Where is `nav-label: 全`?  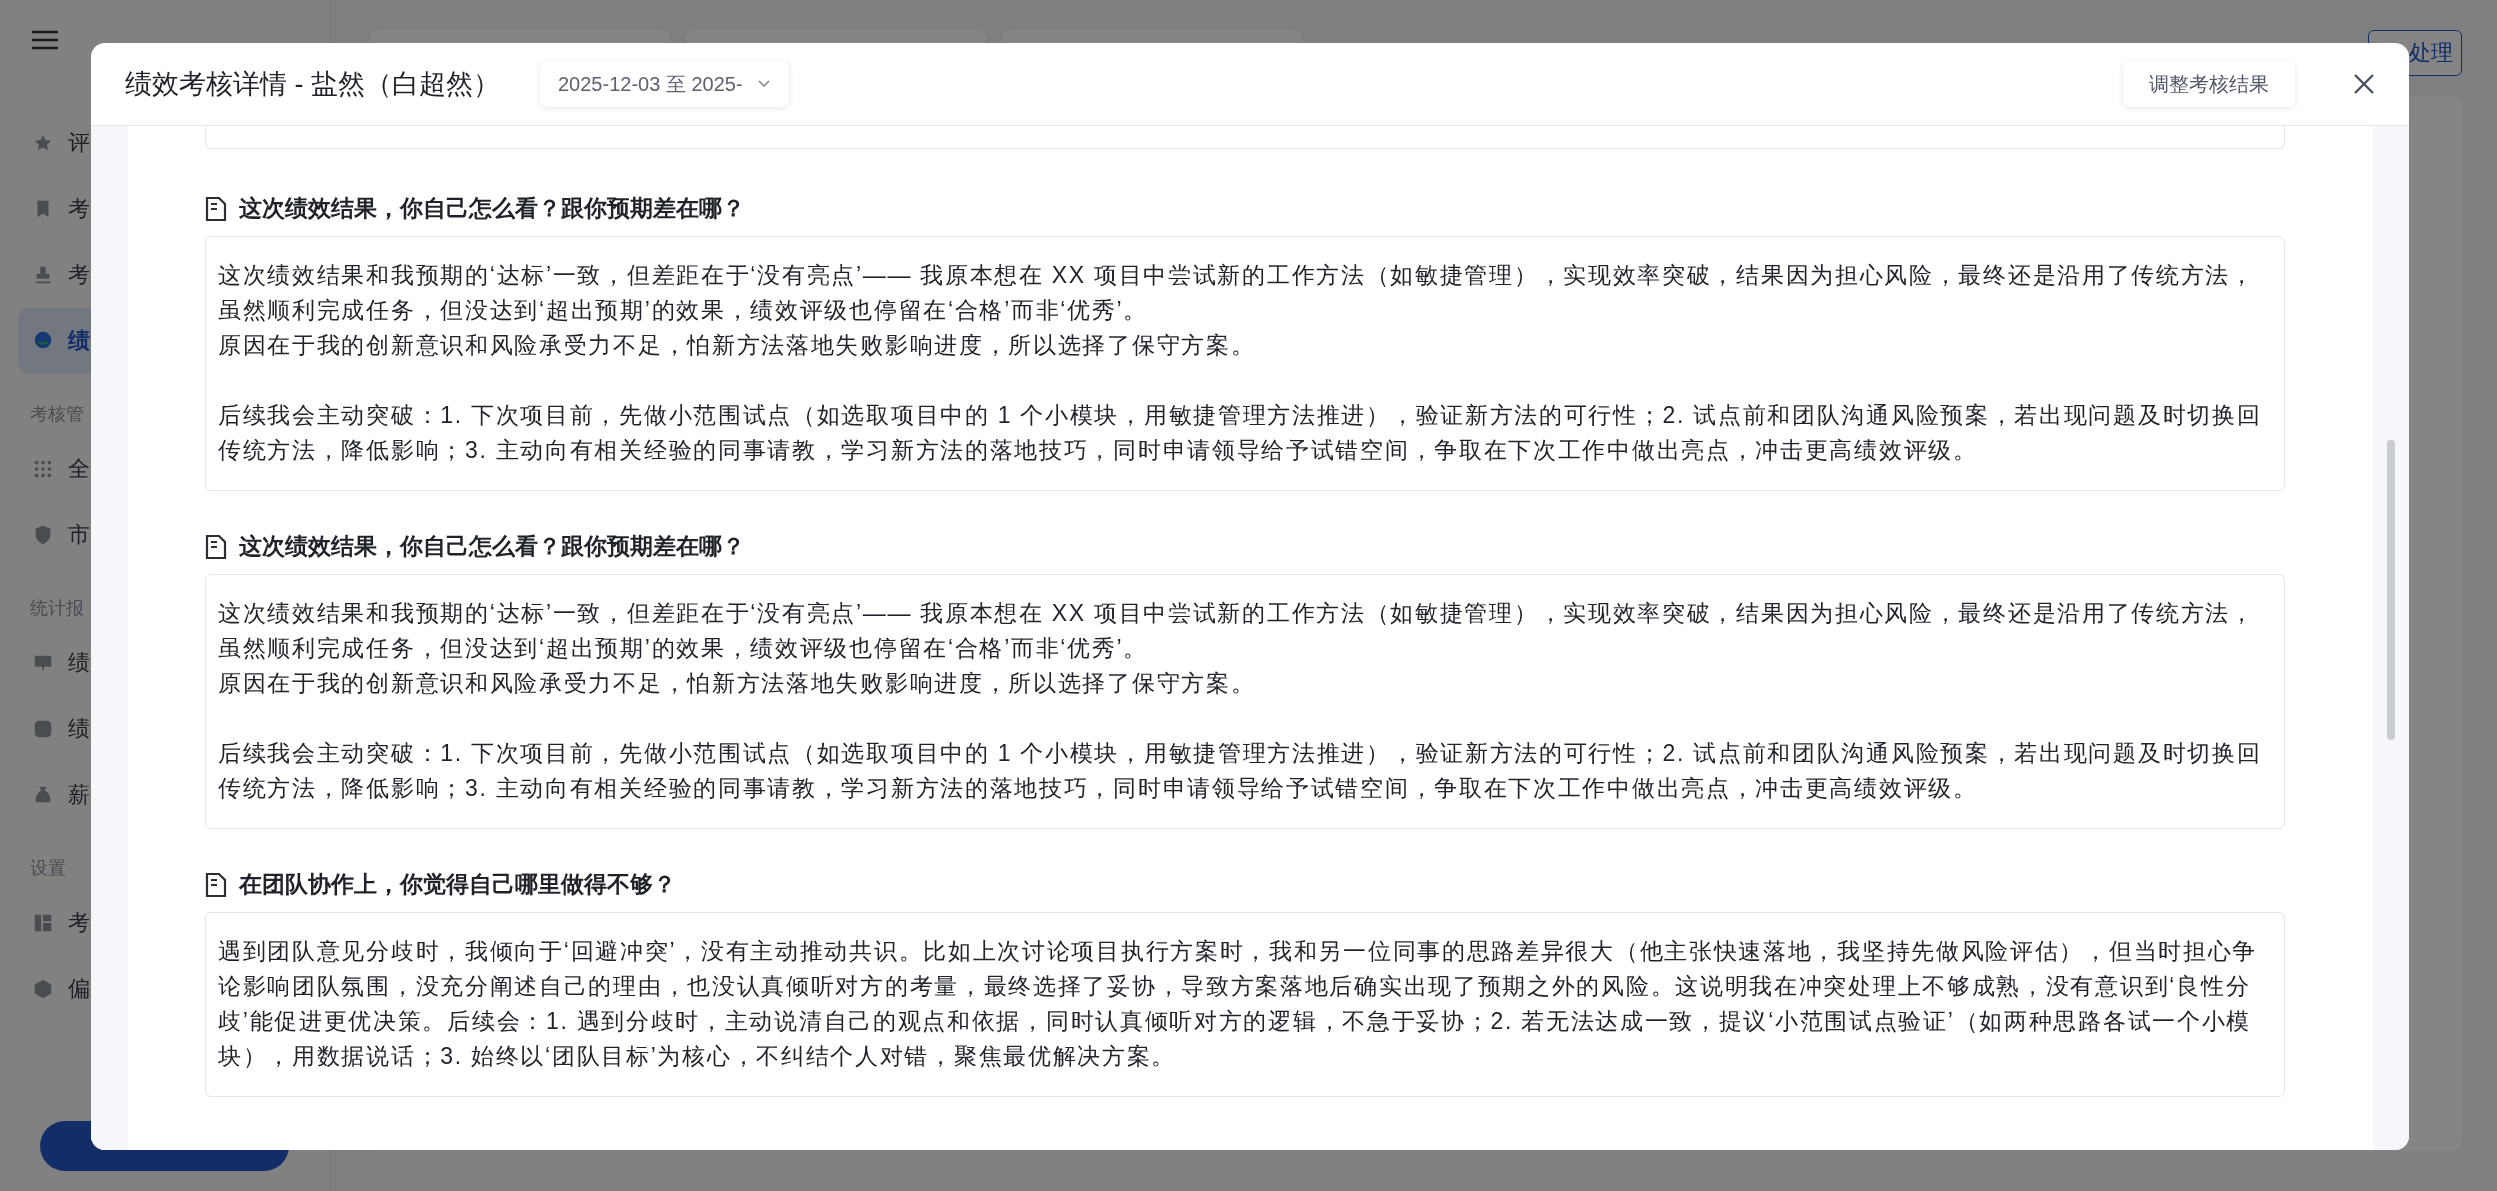
nav-label: 全 is located at coordinates (79, 469).